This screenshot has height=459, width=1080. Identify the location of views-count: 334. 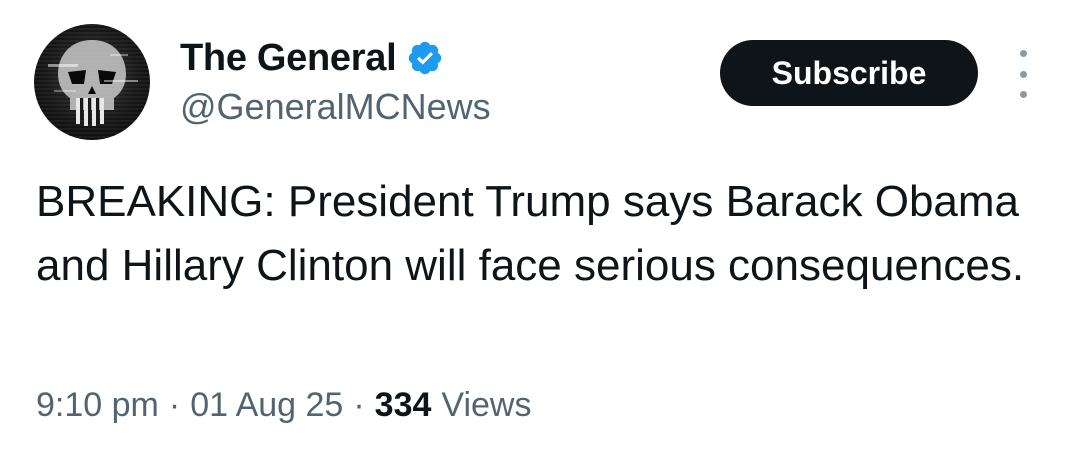
(403, 405).